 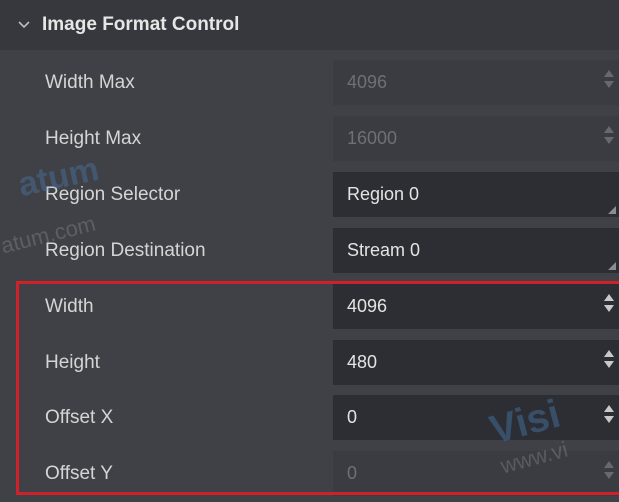 What do you see at coordinates (476, 82) in the screenshot?
I see `width-max-spinbox: 4096` at bounding box center [476, 82].